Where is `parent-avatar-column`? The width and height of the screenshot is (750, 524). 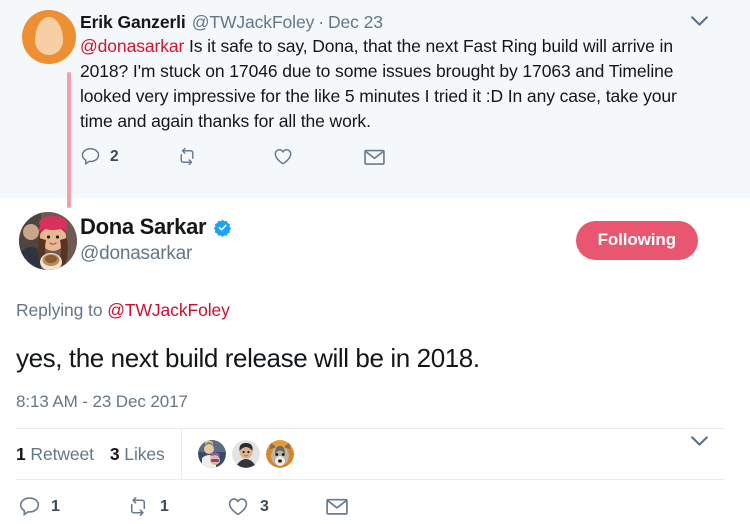
parent-avatar-column is located at coordinates (47, 37).